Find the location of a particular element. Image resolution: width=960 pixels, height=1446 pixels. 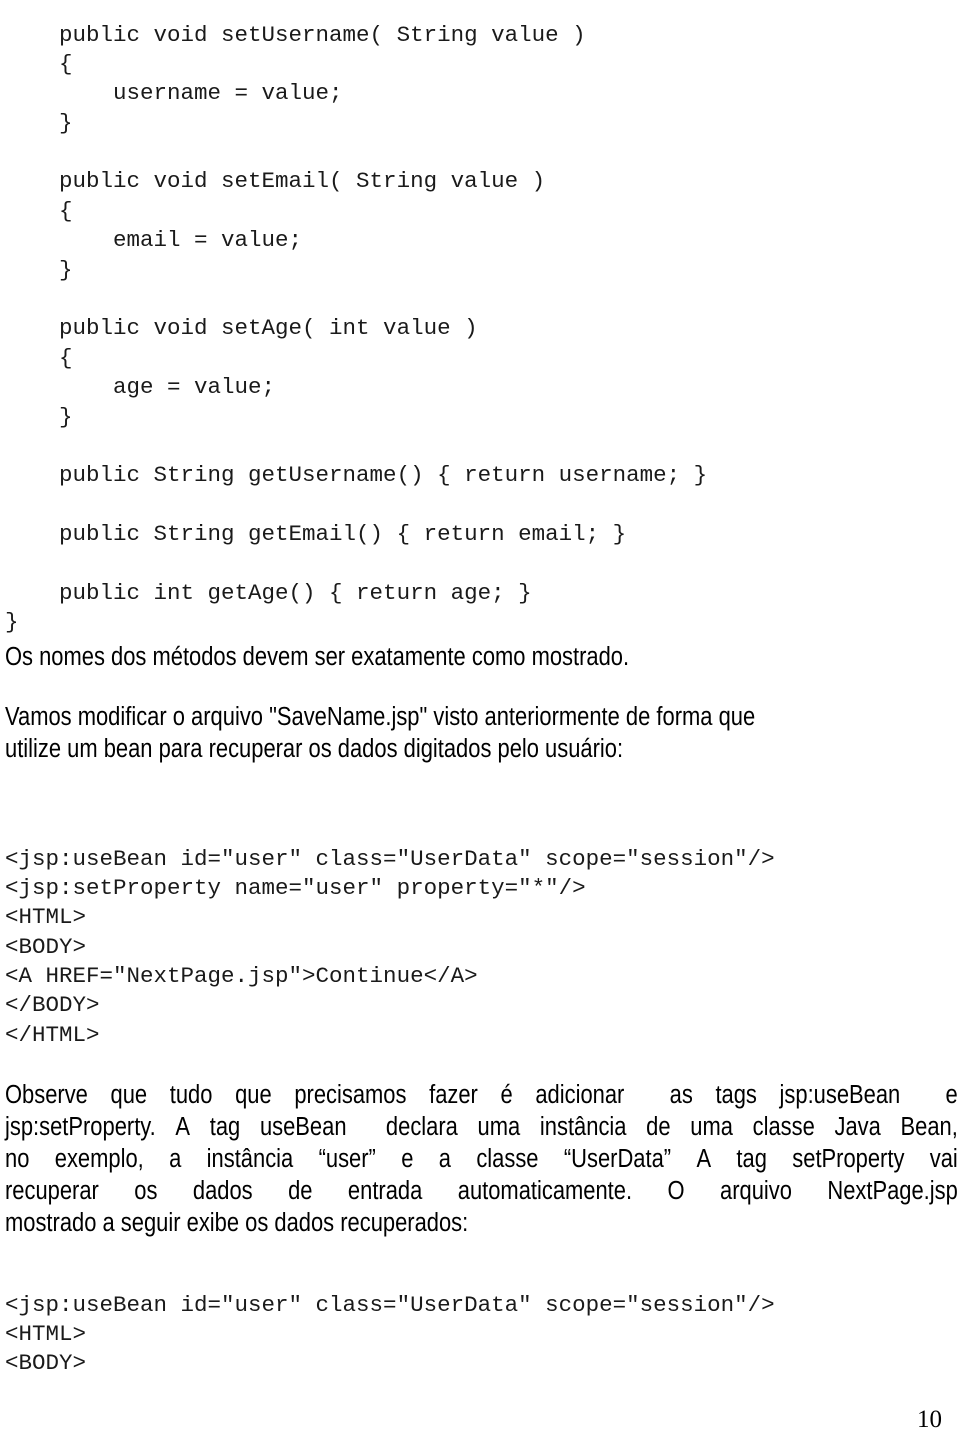

code-line: public void setAge( int value ) is located at coordinates (241, 328).